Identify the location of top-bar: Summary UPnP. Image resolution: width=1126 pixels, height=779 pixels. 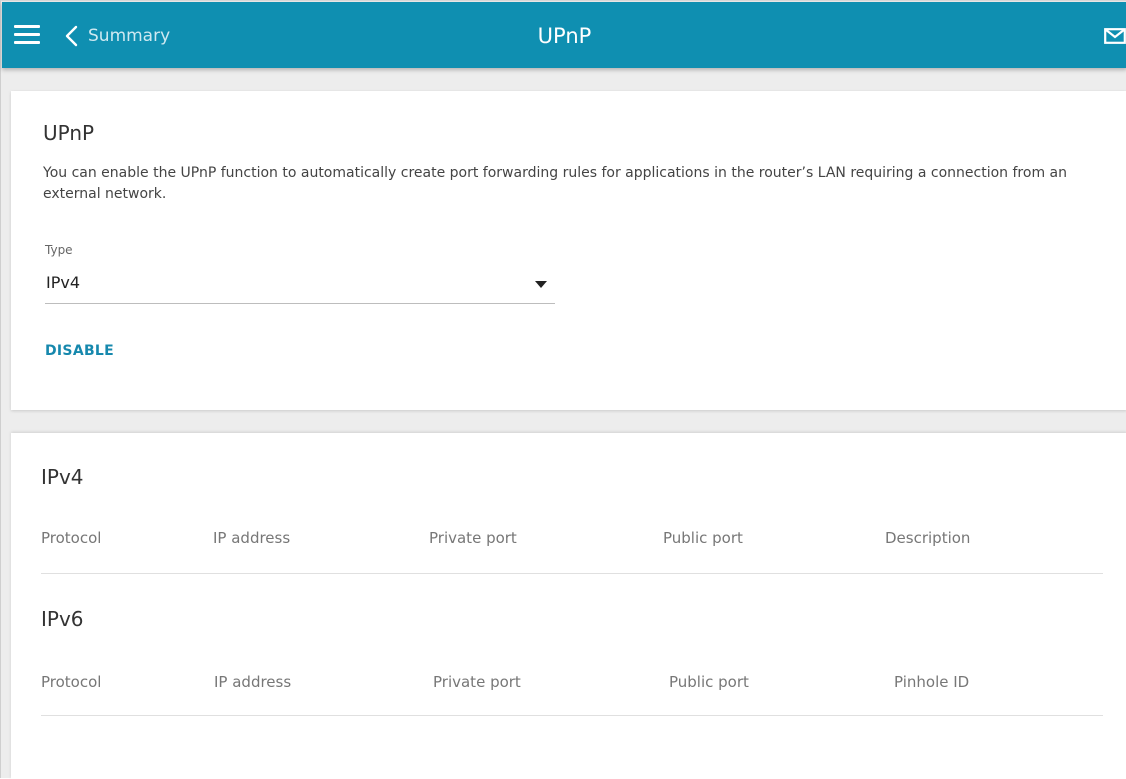
(564, 35).